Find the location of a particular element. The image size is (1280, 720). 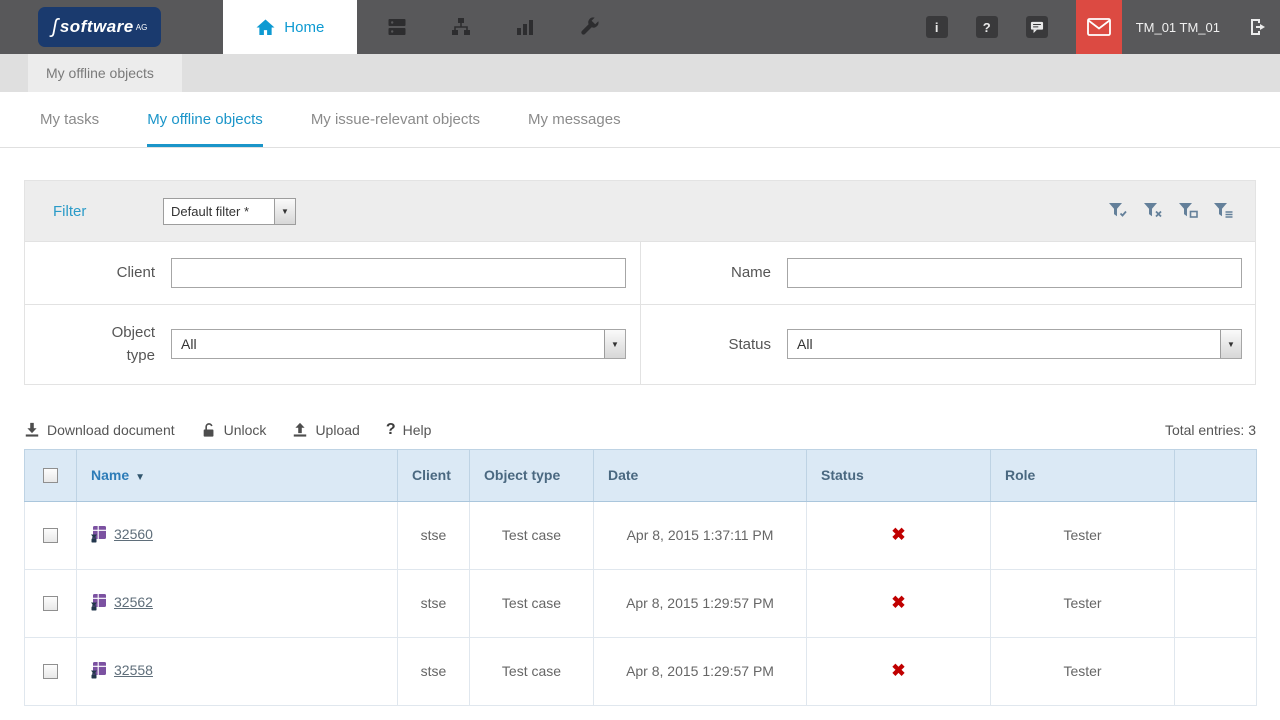

field-object-type: Object type All ▼ is located at coordinates (332, 344).